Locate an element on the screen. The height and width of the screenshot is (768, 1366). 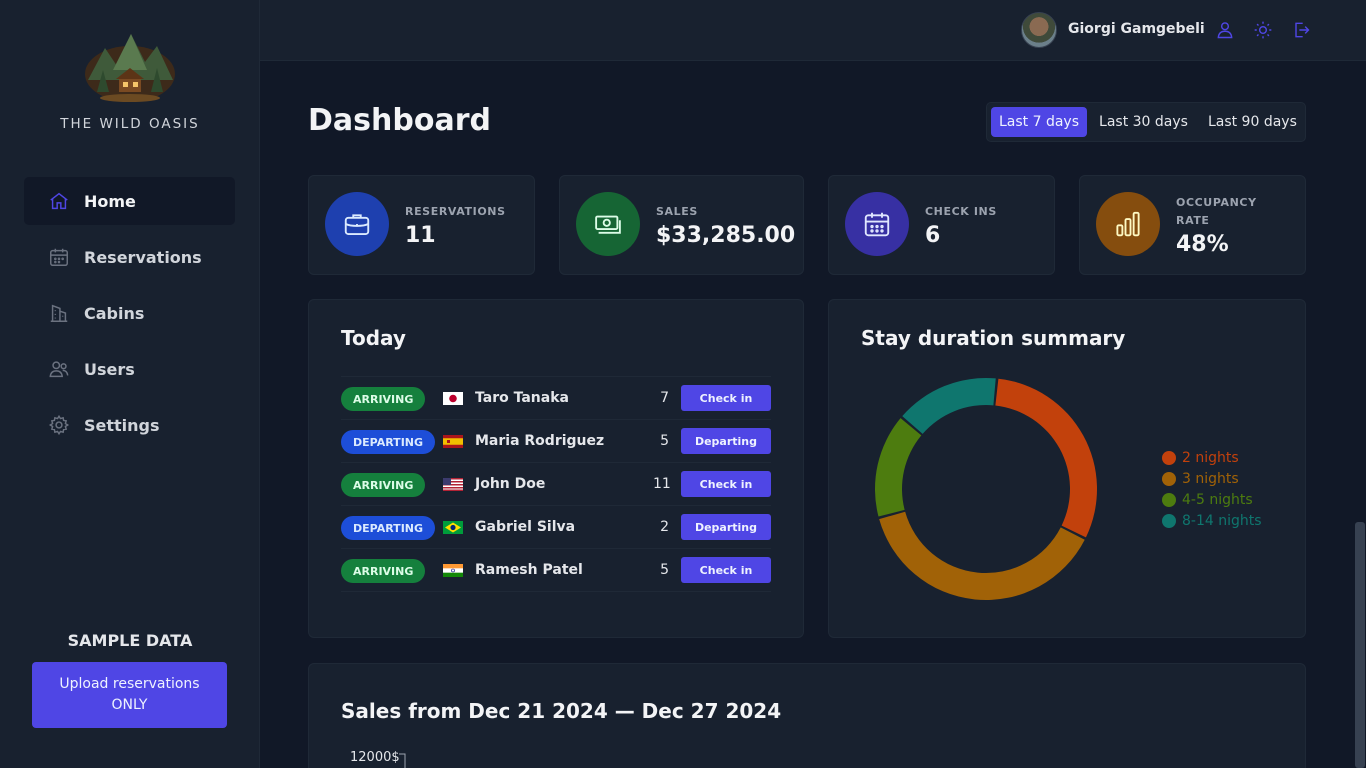
stat-value-check-ins: 6 is located at coordinates (933, 235).